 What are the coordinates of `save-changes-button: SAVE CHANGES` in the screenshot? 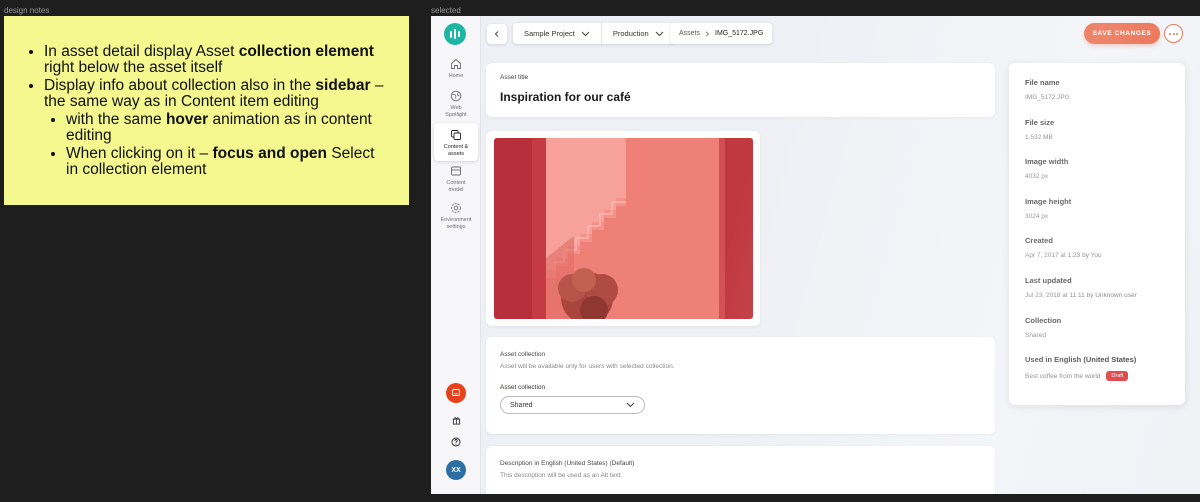 It's located at (1122, 33).